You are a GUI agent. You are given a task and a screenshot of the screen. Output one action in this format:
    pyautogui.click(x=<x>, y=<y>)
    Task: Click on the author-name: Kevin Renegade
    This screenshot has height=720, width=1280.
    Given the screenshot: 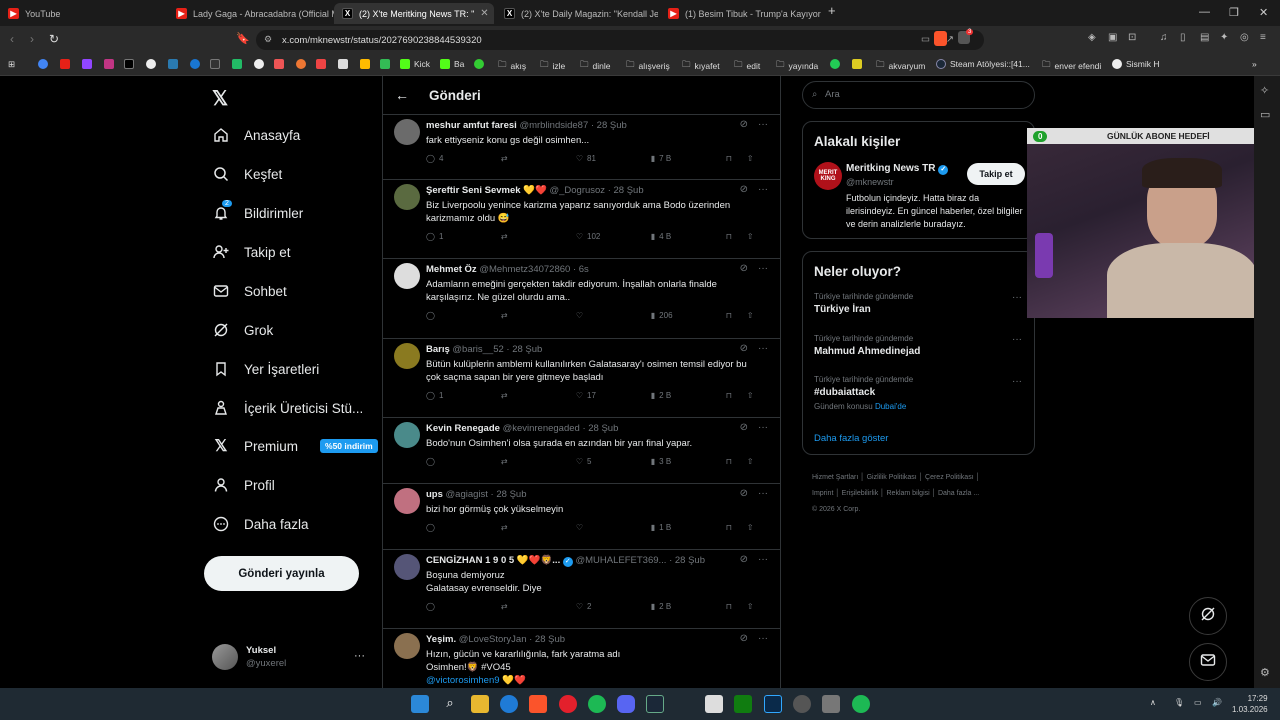 What is the action you would take?
    pyautogui.click(x=463, y=428)
    